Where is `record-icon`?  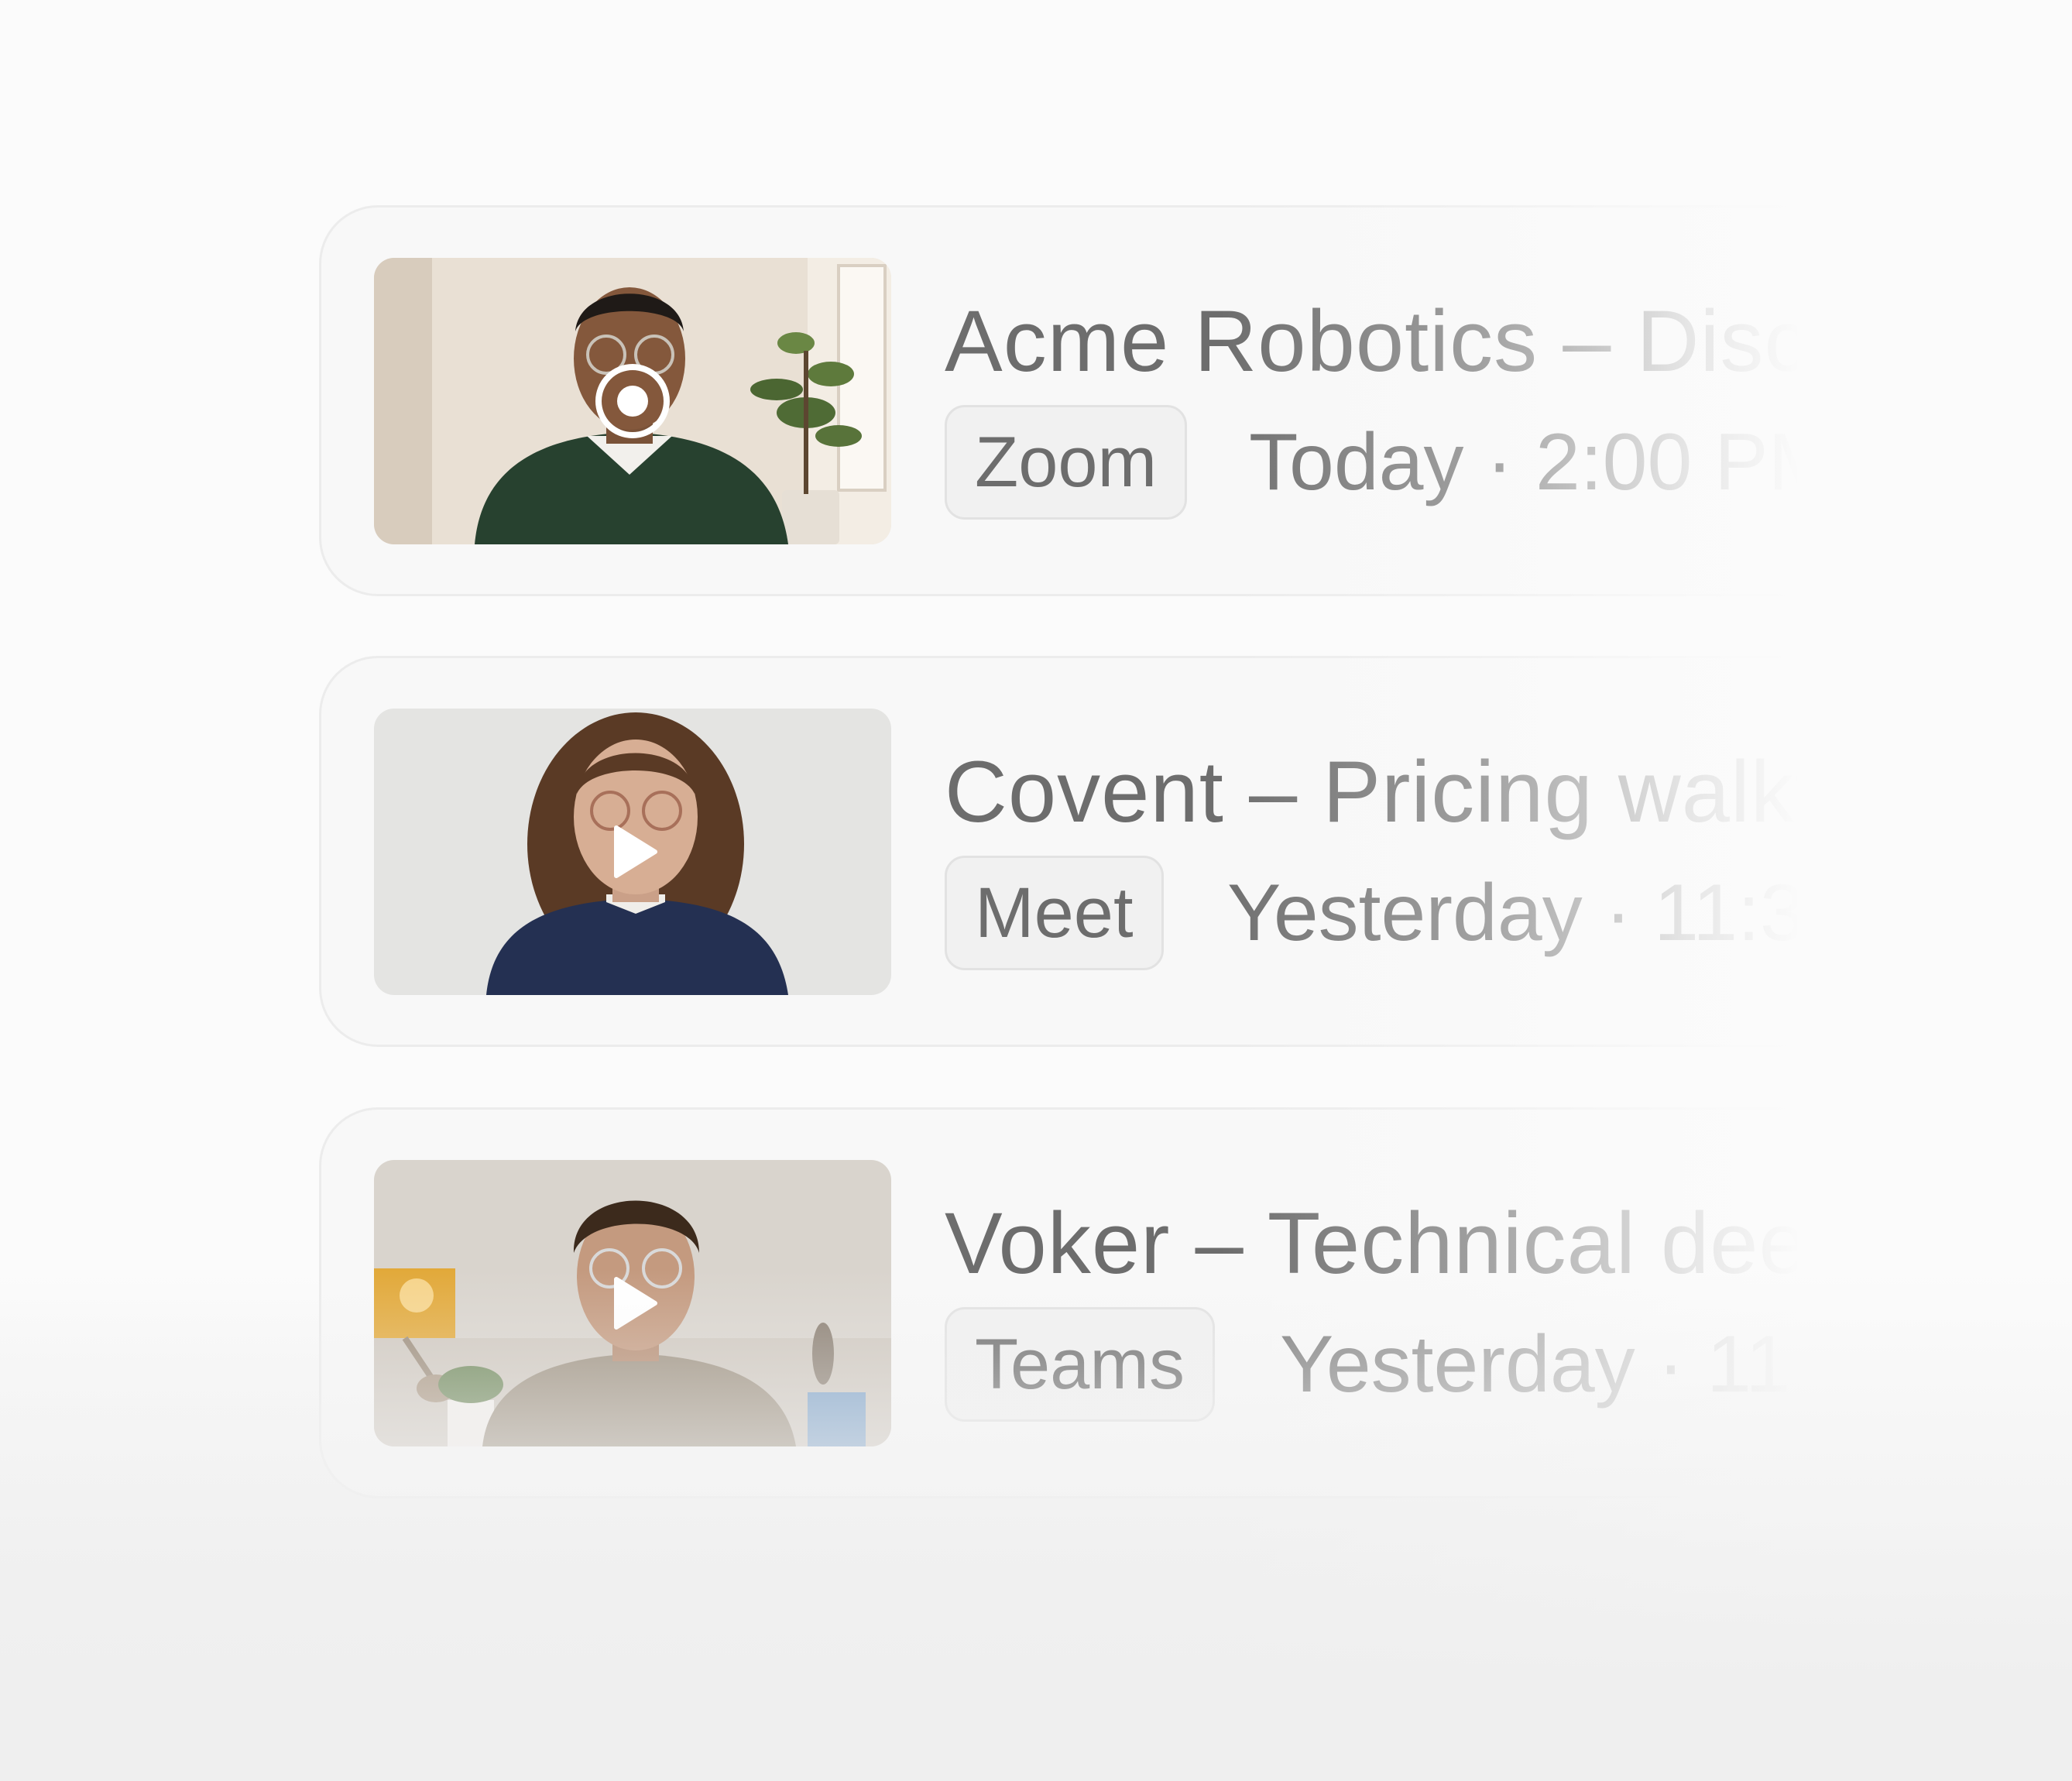 record-icon is located at coordinates (632, 401).